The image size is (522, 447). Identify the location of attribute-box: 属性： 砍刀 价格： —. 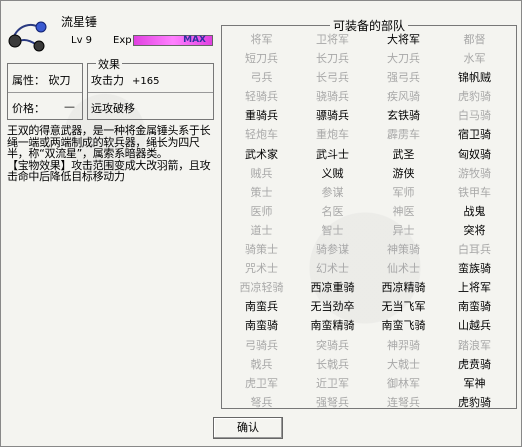
(45, 91).